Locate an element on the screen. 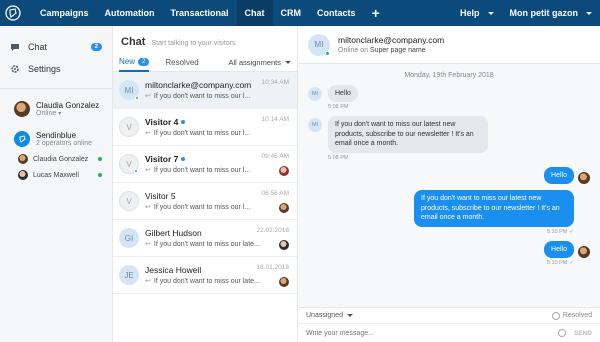 This screenshot has width=600, height=342. sidebar-item-label: Chat is located at coordinates (38, 47).